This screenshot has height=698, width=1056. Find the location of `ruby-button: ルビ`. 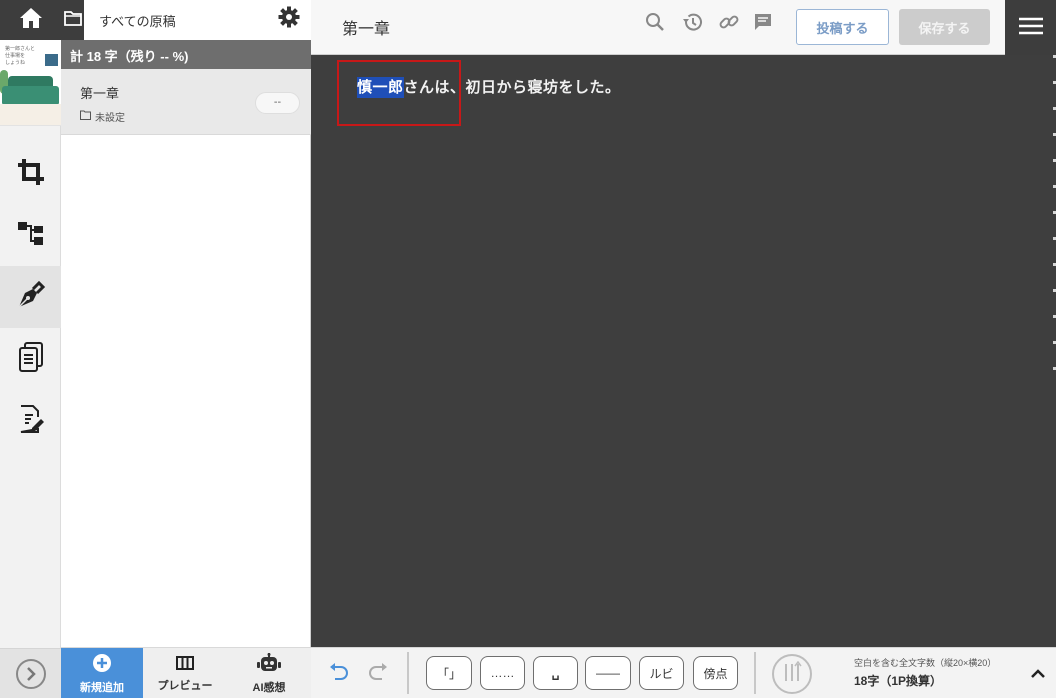

ruby-button: ルビ is located at coordinates (661, 673).